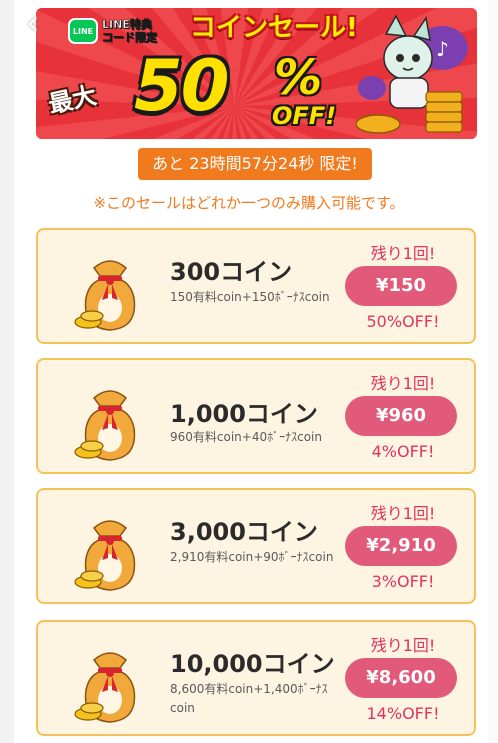 This screenshot has width=498, height=743. I want to click on discount-label: 50%OFF!, so click(403, 321).